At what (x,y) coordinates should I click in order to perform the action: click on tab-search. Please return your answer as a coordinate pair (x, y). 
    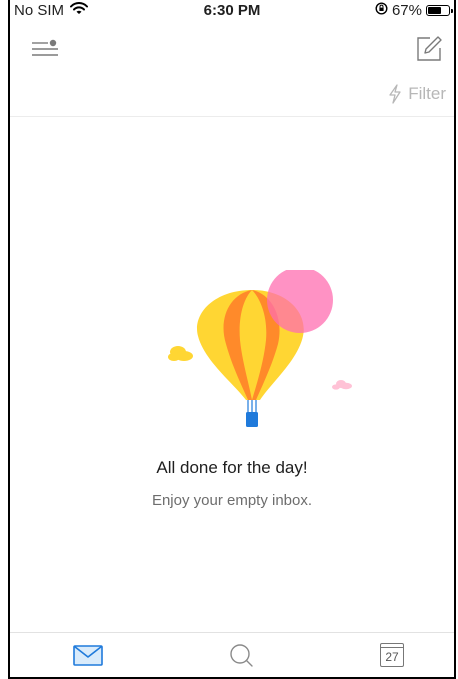
    Looking at the image, I should click on (242, 656).